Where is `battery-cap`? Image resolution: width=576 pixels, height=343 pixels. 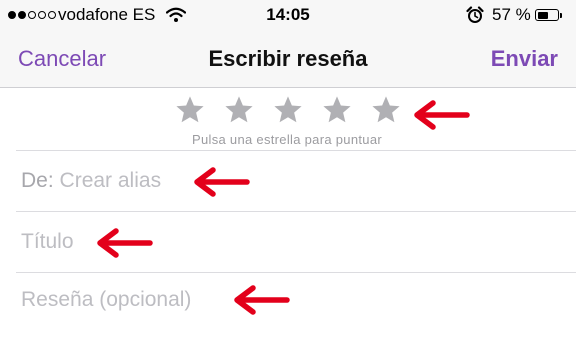
battery-cap is located at coordinates (561, 15).